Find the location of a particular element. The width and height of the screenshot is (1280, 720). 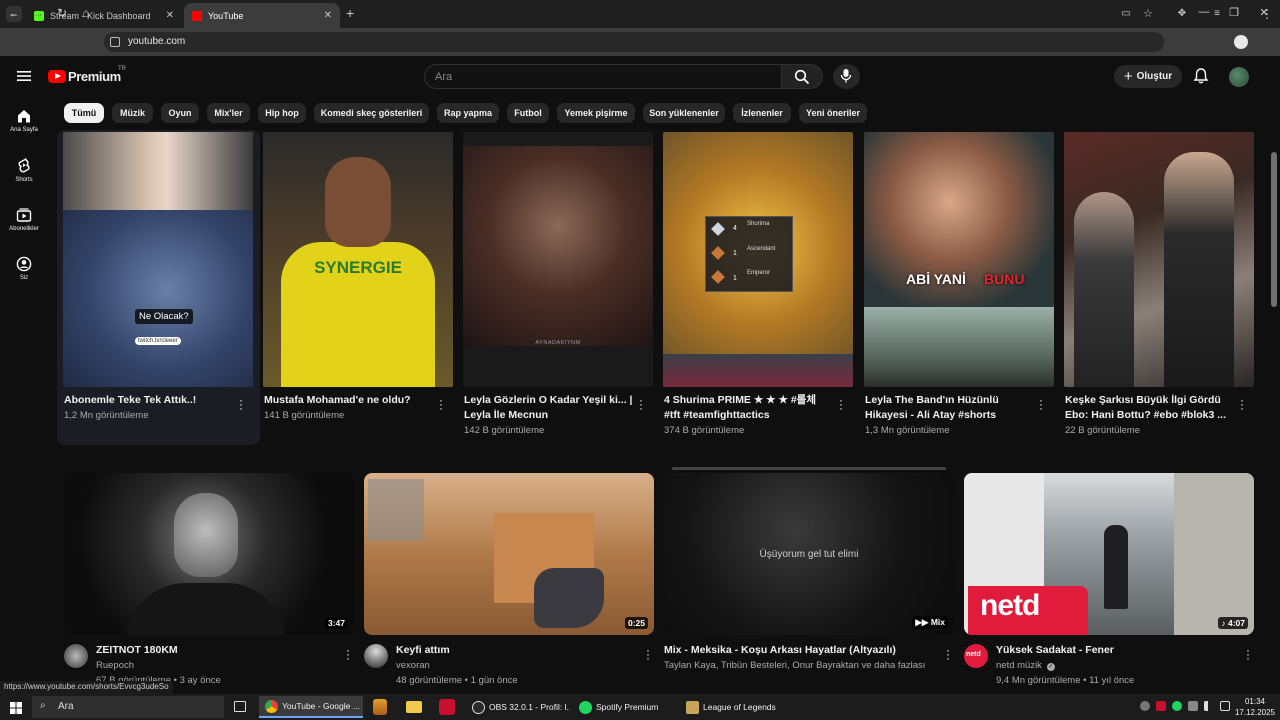

chip-all: Tümü is located at coordinates (84, 113).